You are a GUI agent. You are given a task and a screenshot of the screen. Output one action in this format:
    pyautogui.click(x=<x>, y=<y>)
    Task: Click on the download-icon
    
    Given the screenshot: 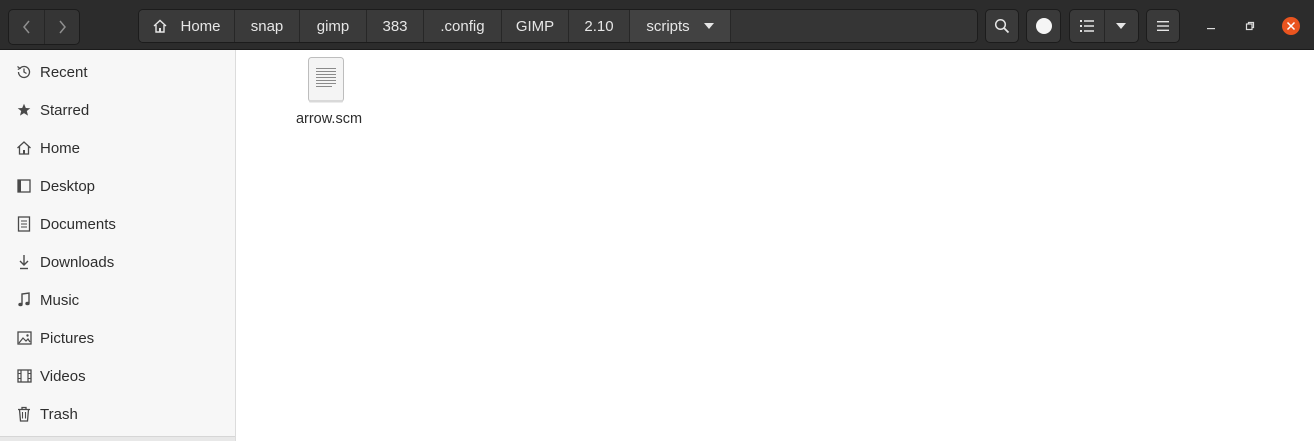 What is the action you would take?
    pyautogui.click(x=24, y=262)
    